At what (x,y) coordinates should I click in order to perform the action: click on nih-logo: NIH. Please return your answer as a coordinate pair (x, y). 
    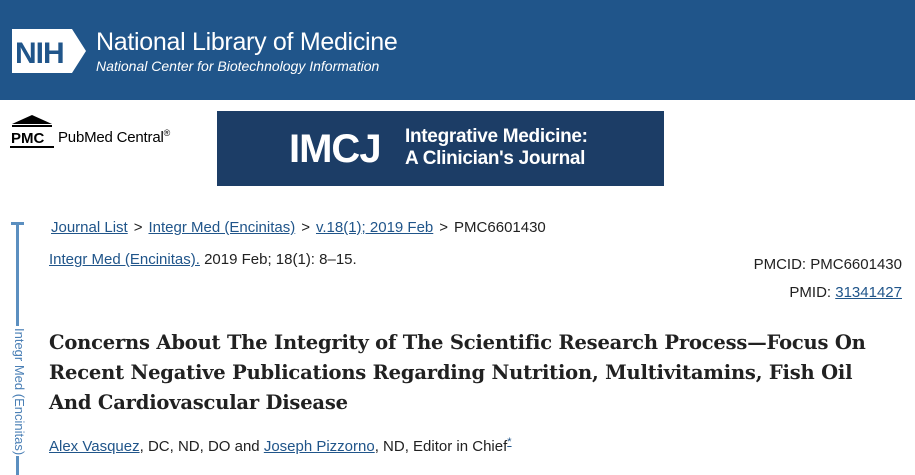
    Looking at the image, I should click on (49, 51).